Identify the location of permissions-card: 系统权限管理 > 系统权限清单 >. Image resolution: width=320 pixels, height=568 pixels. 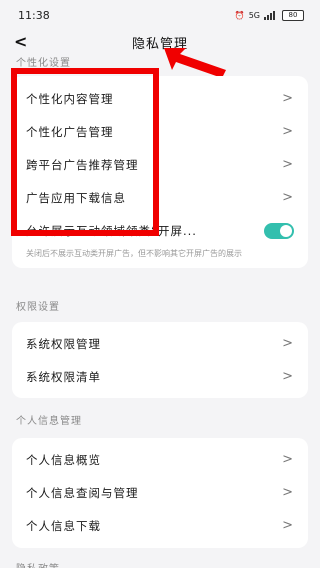
(160, 360).